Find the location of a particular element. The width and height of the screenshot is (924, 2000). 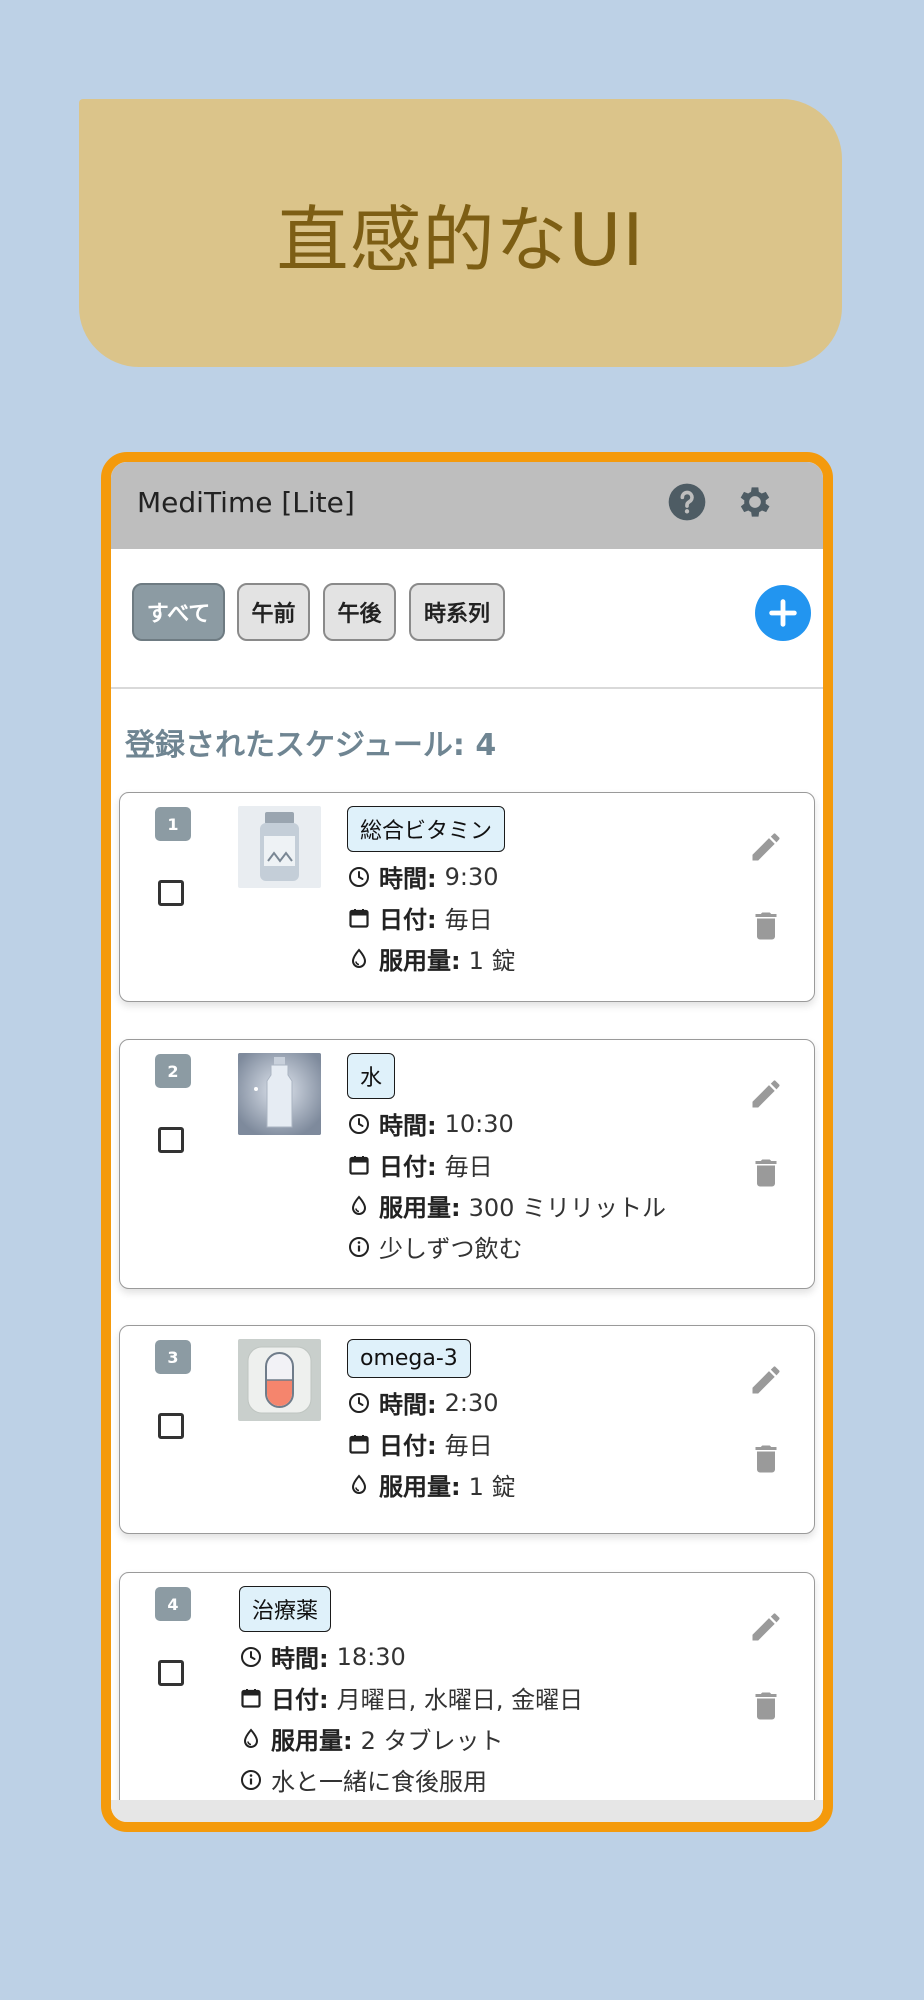

schedule-info: 総合ビタミン 時間: 9:30 日付: 毎日 服用量: 1 錠 is located at coordinates (431, 892).